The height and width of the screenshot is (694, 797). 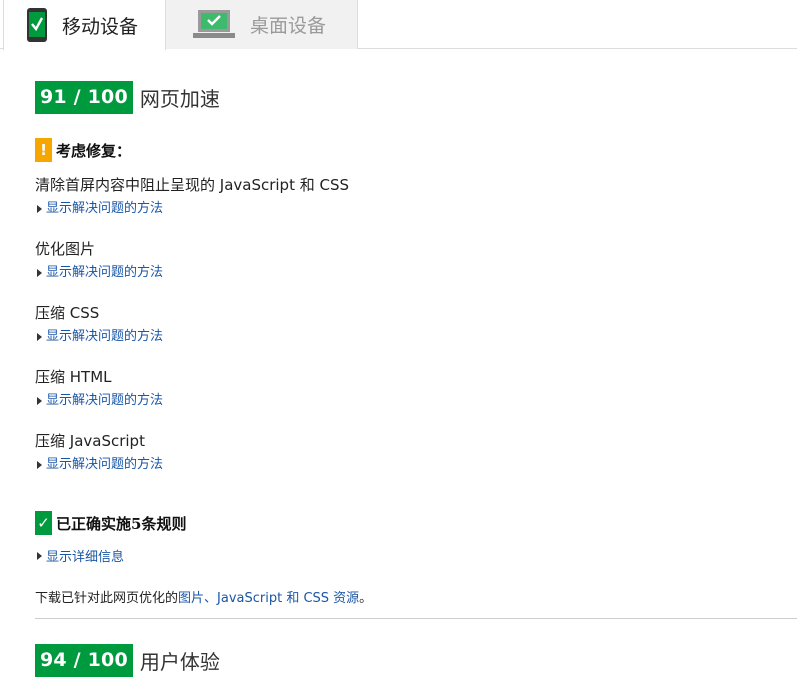 I want to click on passed-rules-header: ✓ 已正确实施5条规则, so click(x=110, y=523).